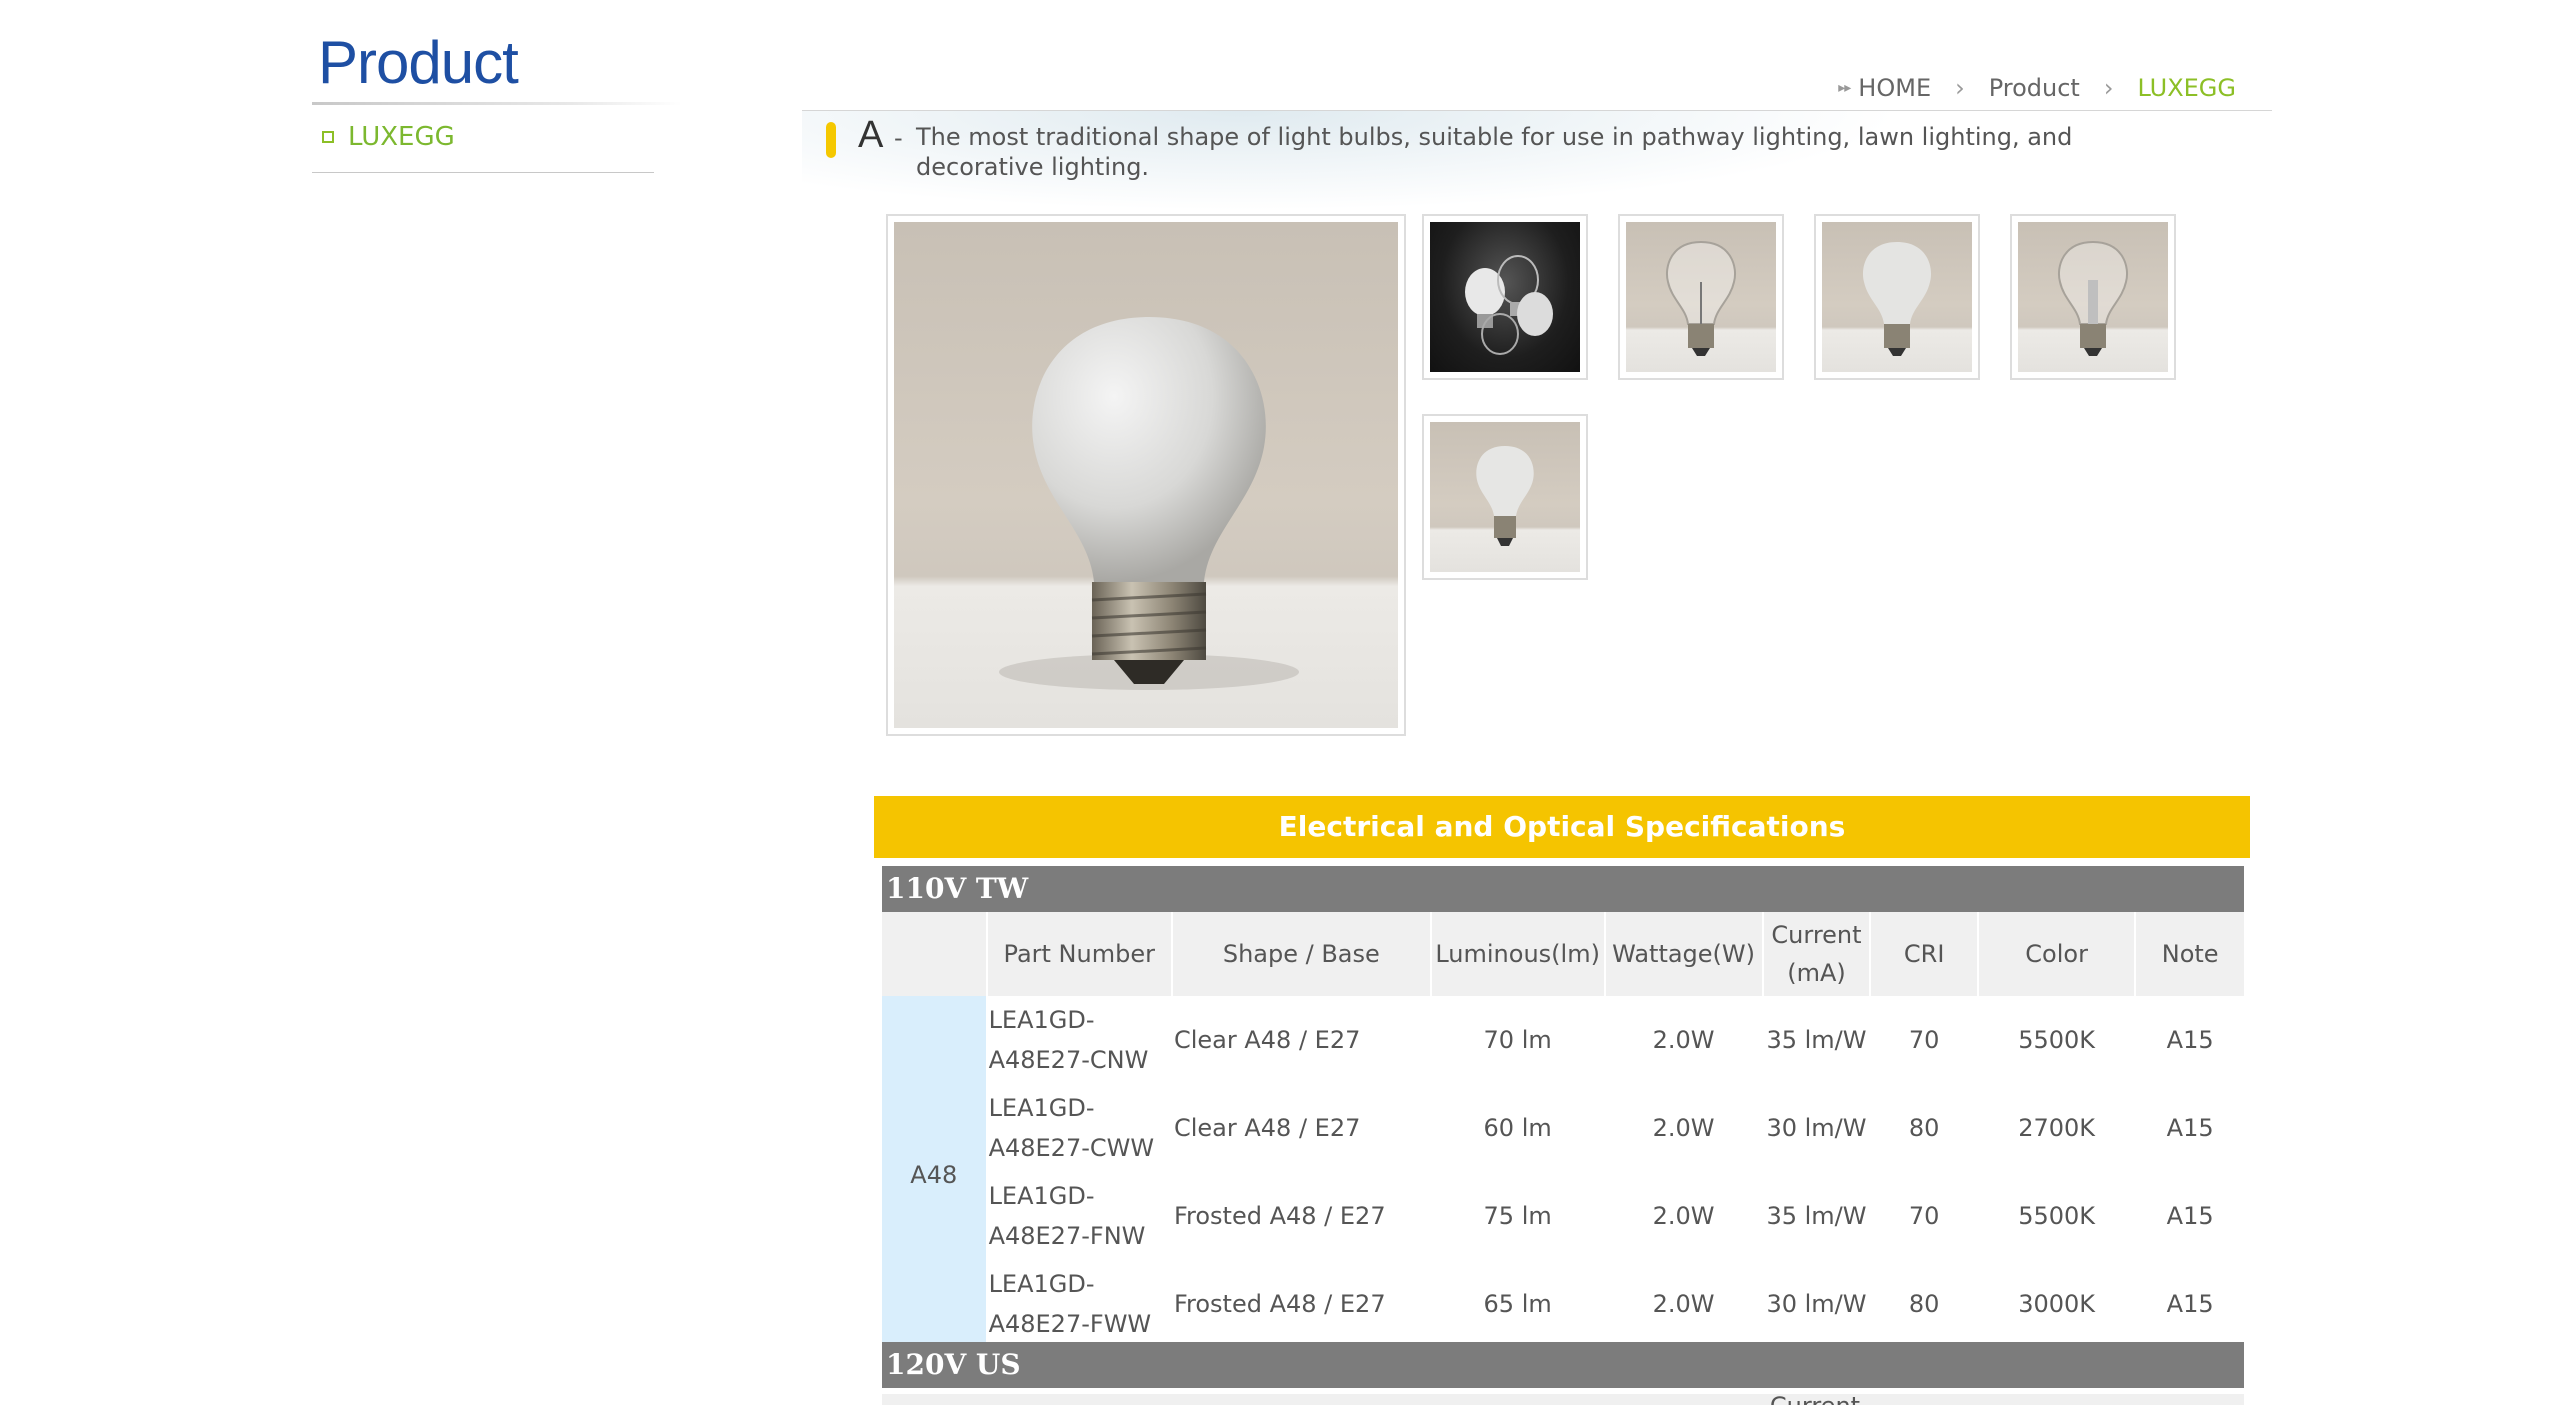  Describe the element at coordinates (1563, 1399) in the screenshot. I see `table-header-partial: Current` at that location.